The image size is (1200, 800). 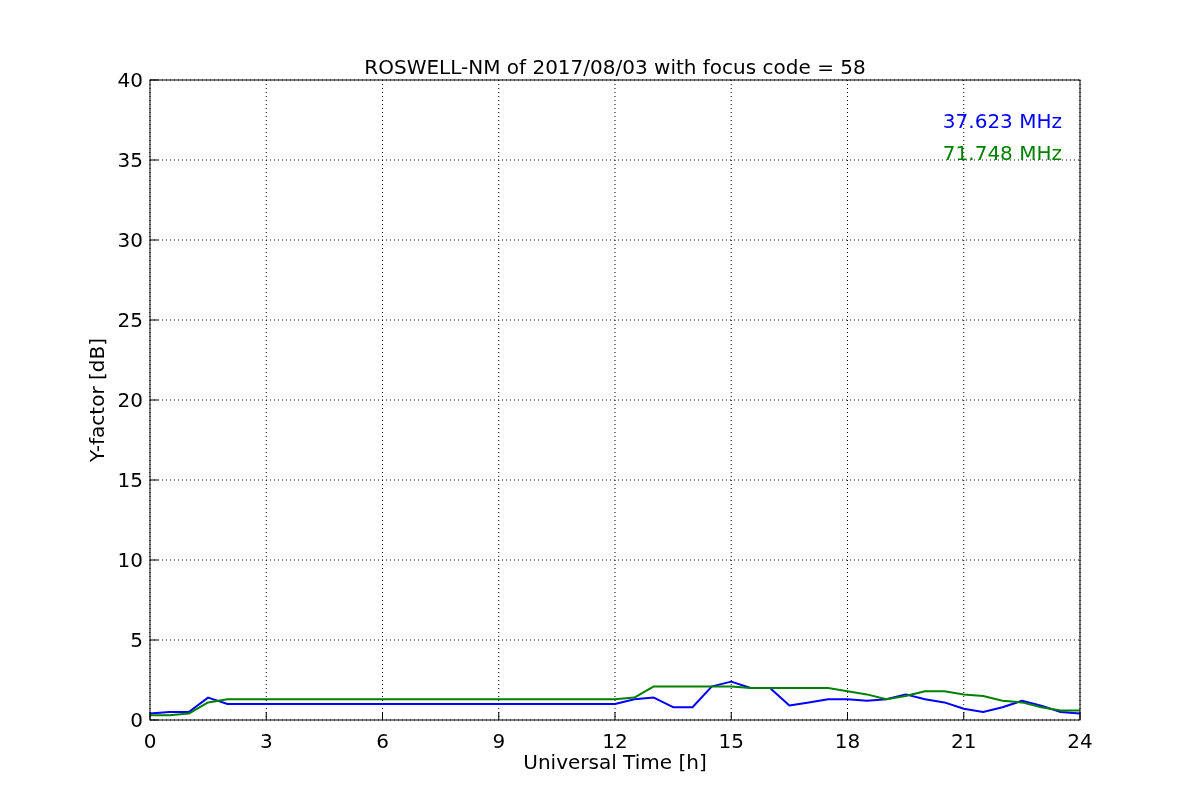 What do you see at coordinates (130, 240) in the screenshot?
I see `y-tick-label: 30` at bounding box center [130, 240].